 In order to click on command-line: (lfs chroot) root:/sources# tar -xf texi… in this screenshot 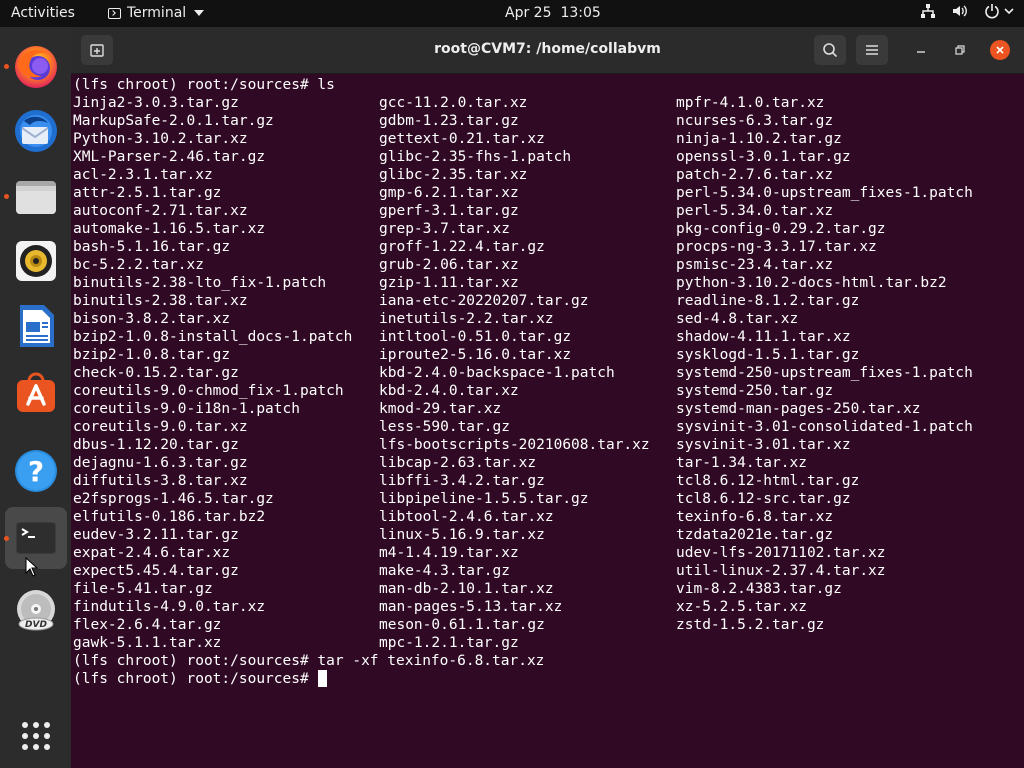, I will do `click(309, 661)`.